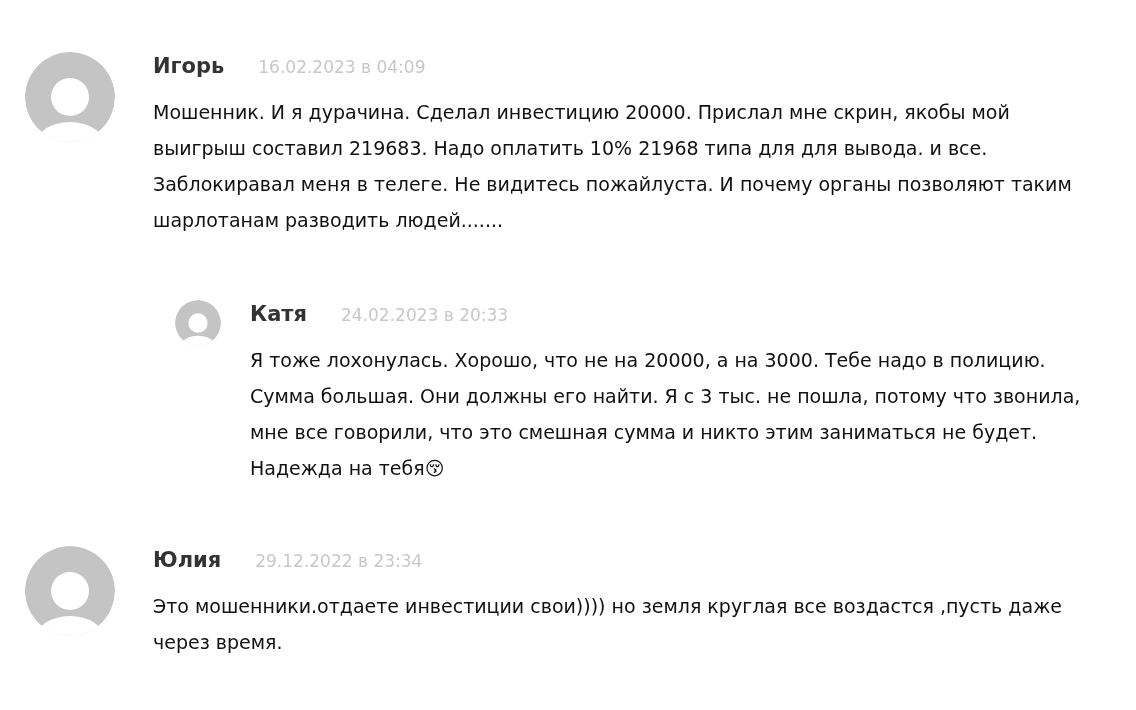  What do you see at coordinates (608, 624) in the screenshot?
I see `comment-text: Это мошенники.отдаете инвестиции свои)))) но земля круглая все воздастся ,пусть даже через время.` at bounding box center [608, 624].